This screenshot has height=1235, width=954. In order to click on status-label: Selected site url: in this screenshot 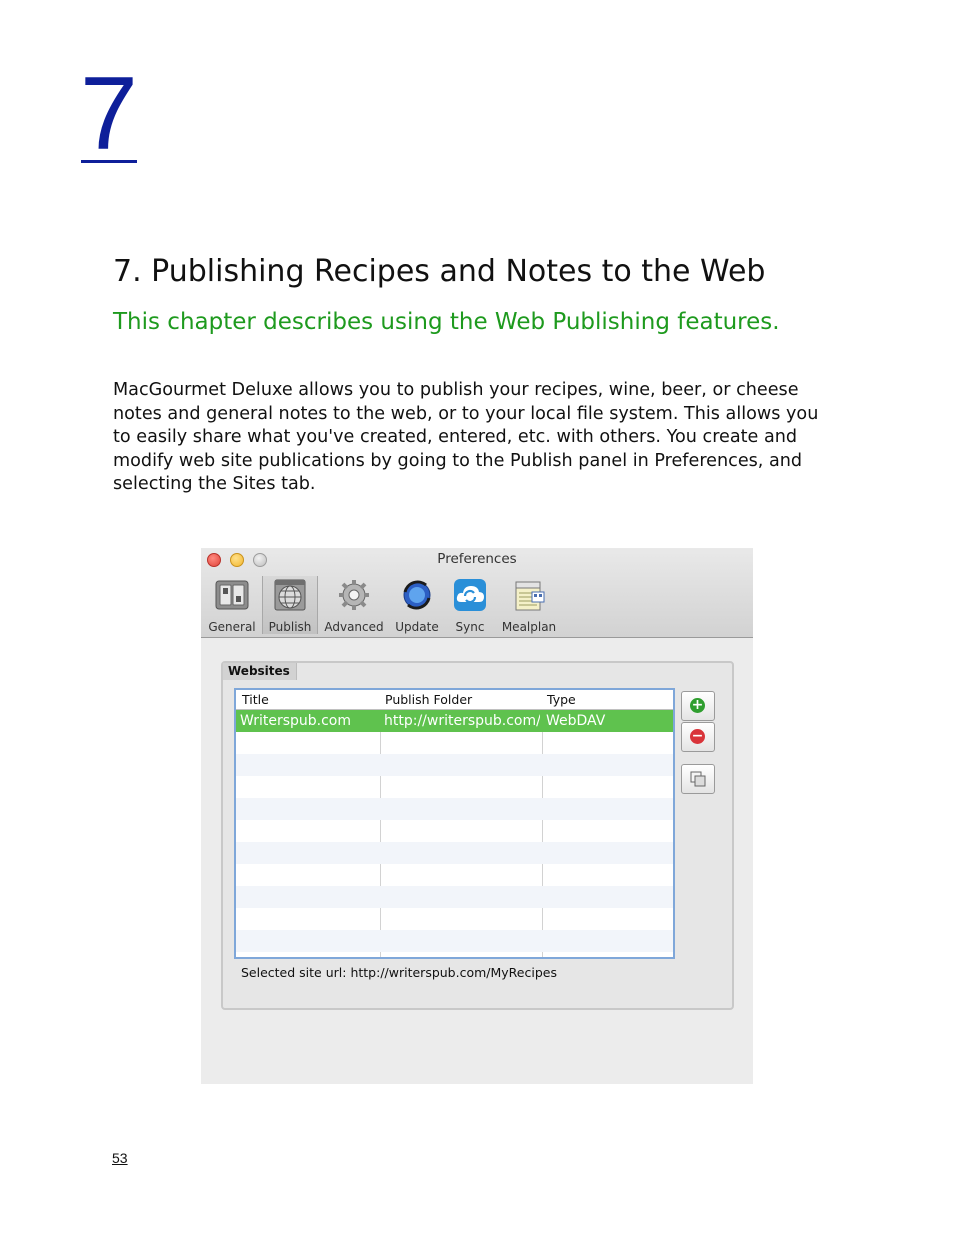, I will do `click(294, 972)`.